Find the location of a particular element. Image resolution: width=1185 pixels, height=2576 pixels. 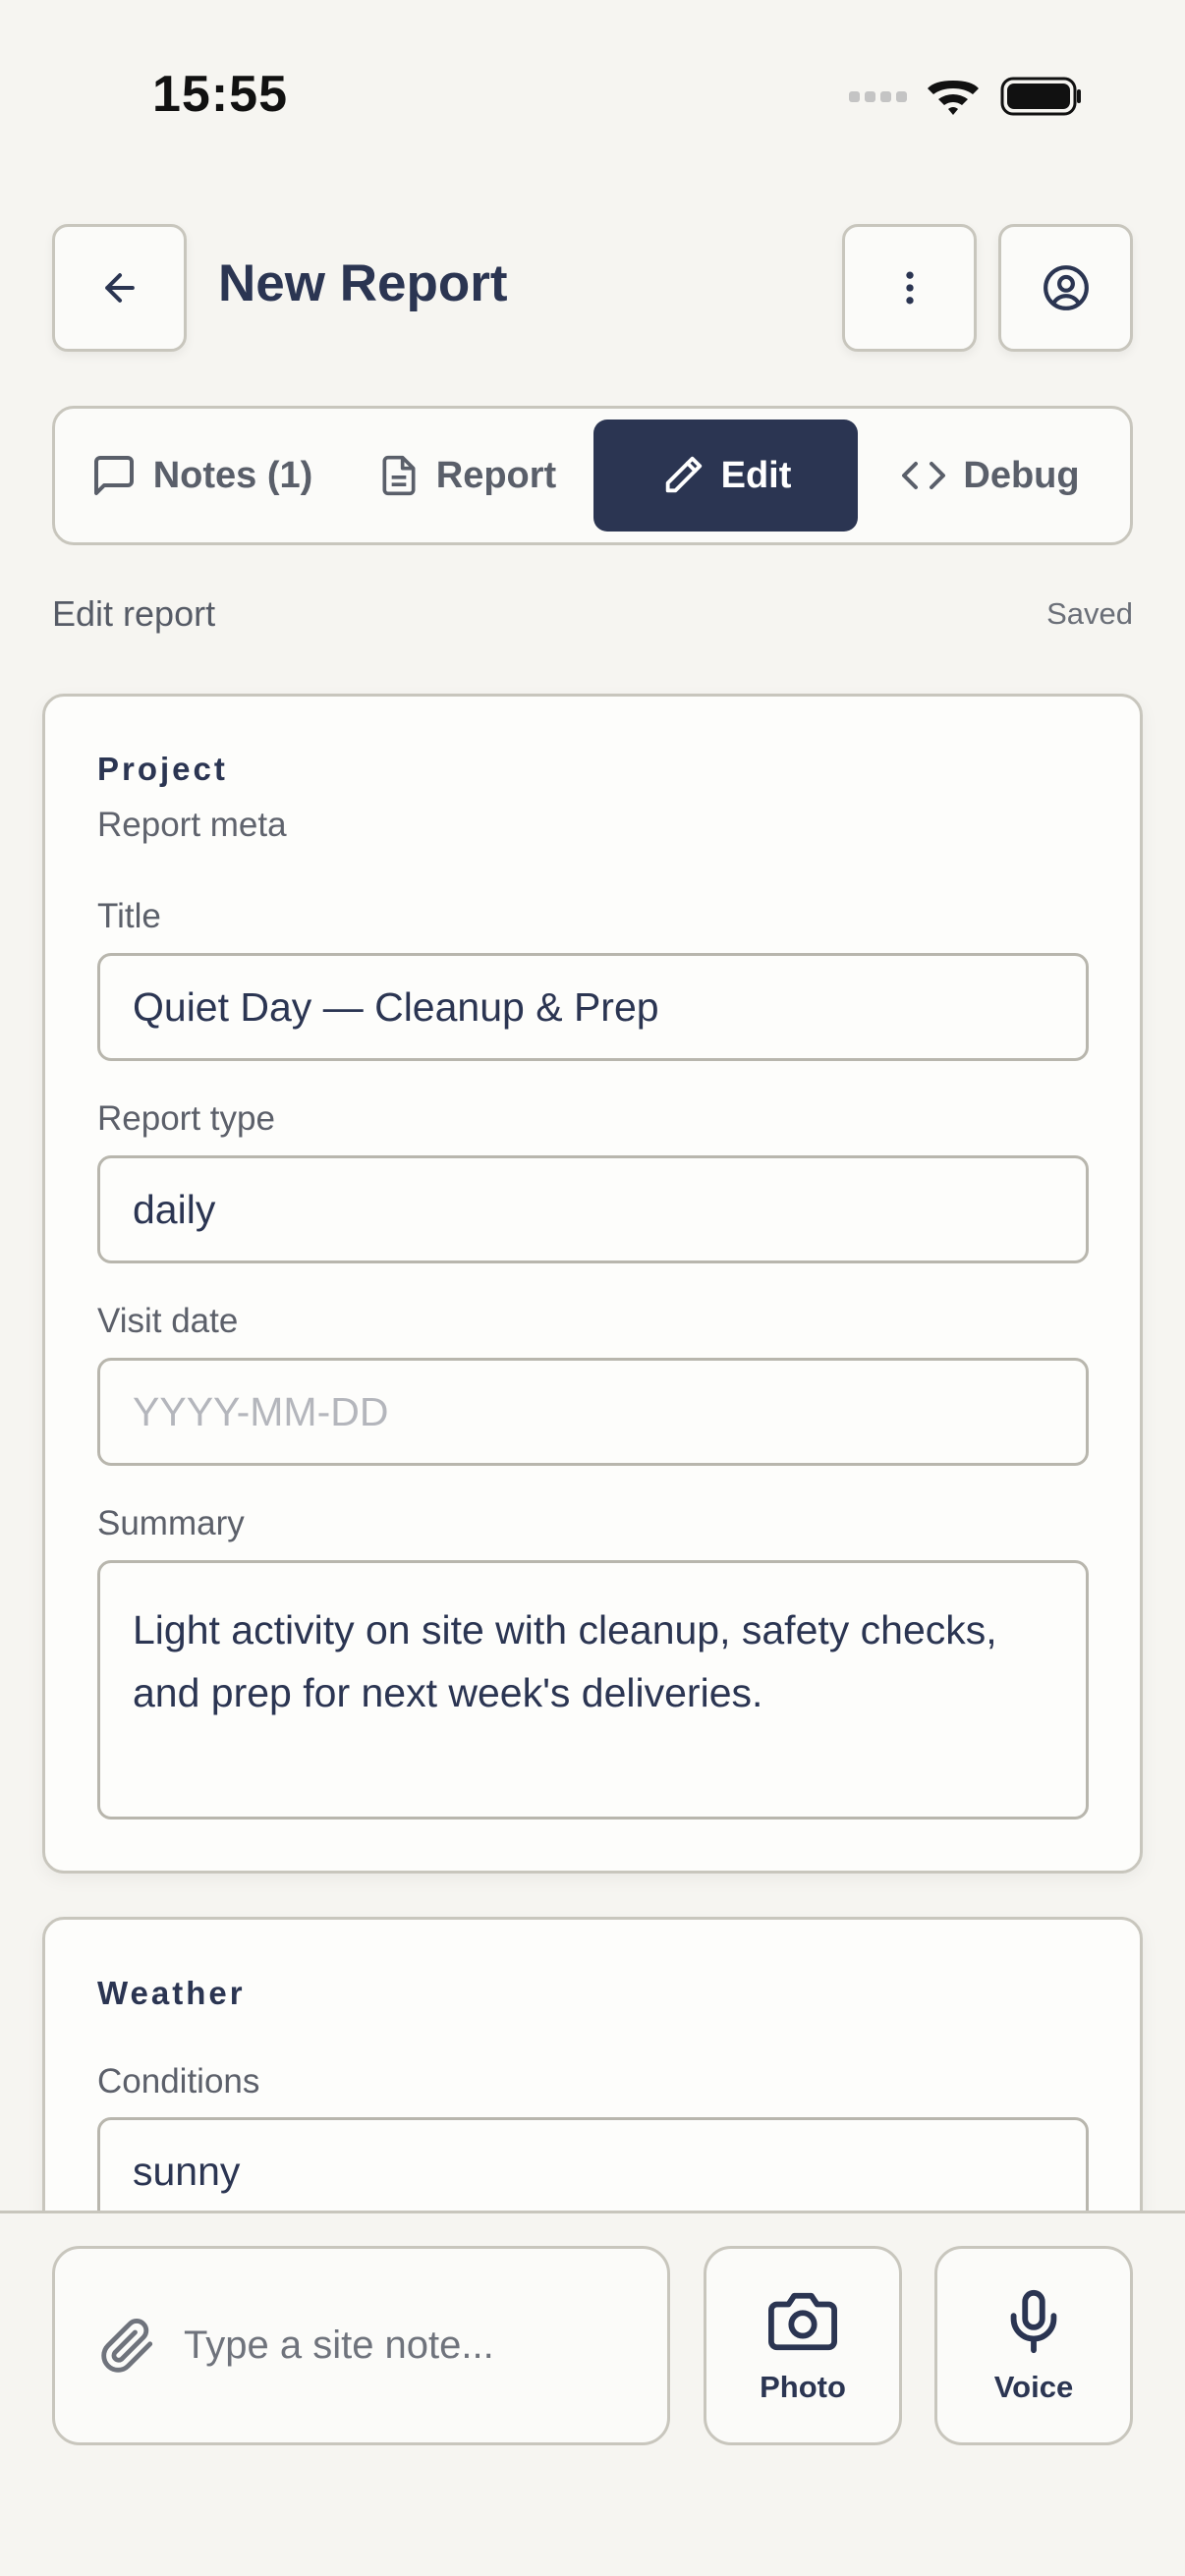

more-options-button is located at coordinates (910, 288).